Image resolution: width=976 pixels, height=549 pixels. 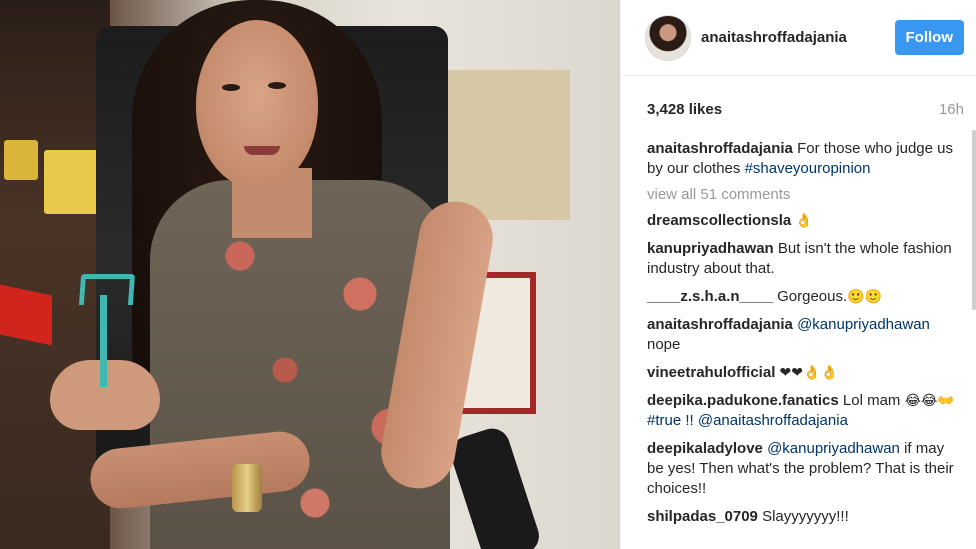 What do you see at coordinates (808, 168) in the screenshot?
I see `hashtag-link: #shaveyouropinion` at bounding box center [808, 168].